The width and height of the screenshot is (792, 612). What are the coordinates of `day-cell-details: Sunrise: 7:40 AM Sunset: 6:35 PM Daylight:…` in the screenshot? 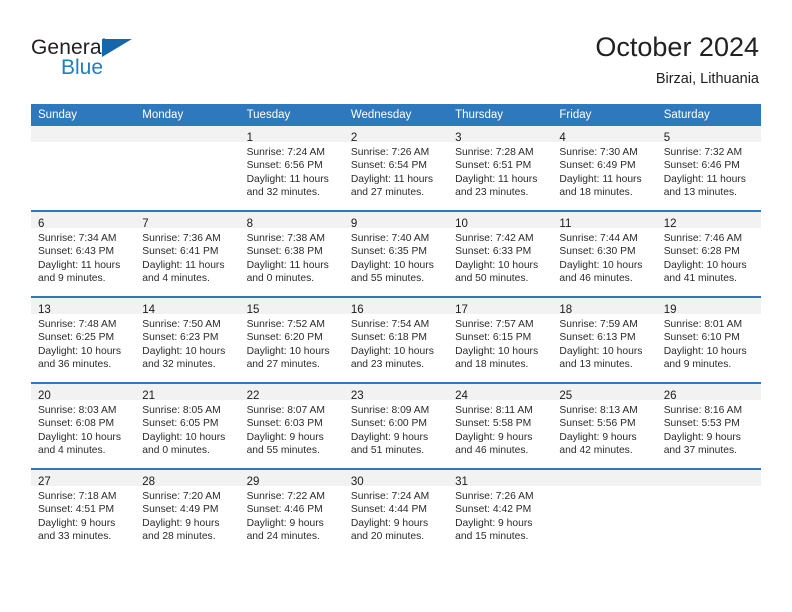 It's located at (396, 257).